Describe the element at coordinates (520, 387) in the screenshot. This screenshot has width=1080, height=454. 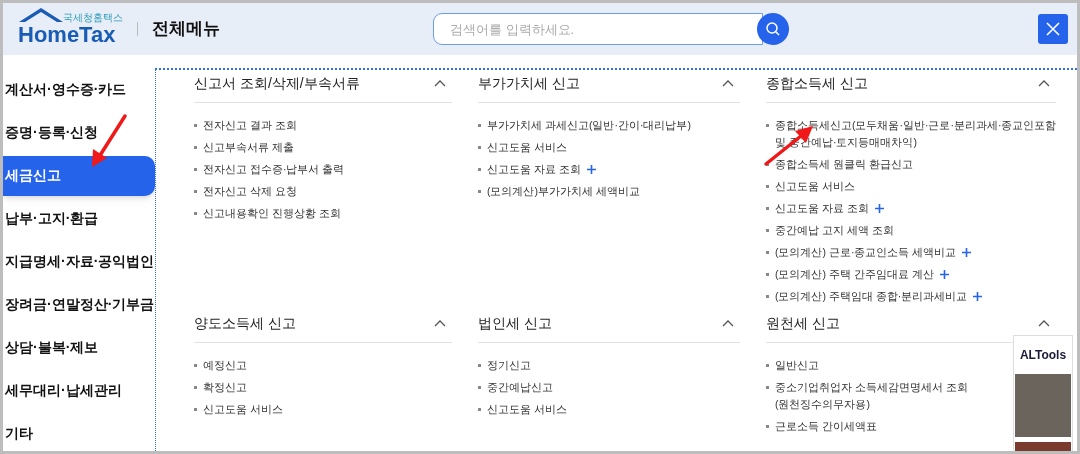
I see `menu-link: 중간예납신고` at that location.